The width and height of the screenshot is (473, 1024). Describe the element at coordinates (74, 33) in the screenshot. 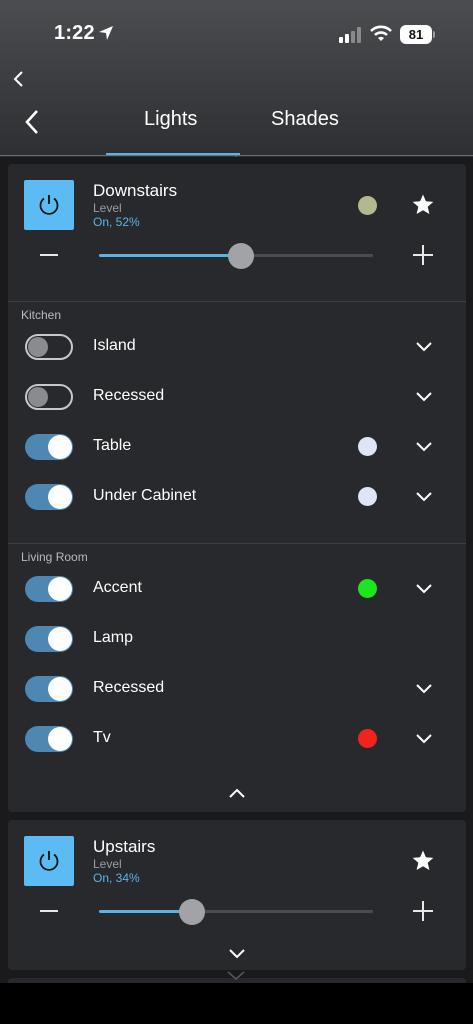

I see `status-time: 1:22` at that location.